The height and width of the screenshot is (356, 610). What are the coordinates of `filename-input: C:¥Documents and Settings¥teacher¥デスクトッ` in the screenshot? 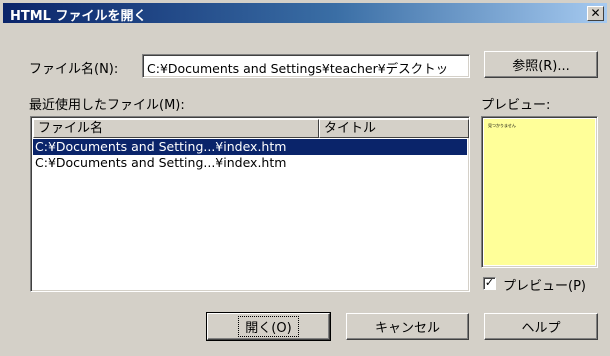 It's located at (306, 66).